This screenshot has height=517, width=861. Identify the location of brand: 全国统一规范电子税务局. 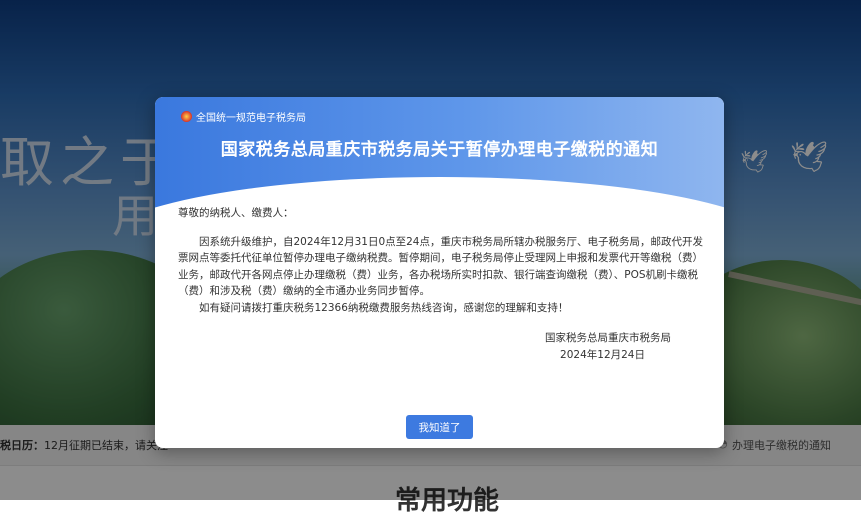
(243, 116).